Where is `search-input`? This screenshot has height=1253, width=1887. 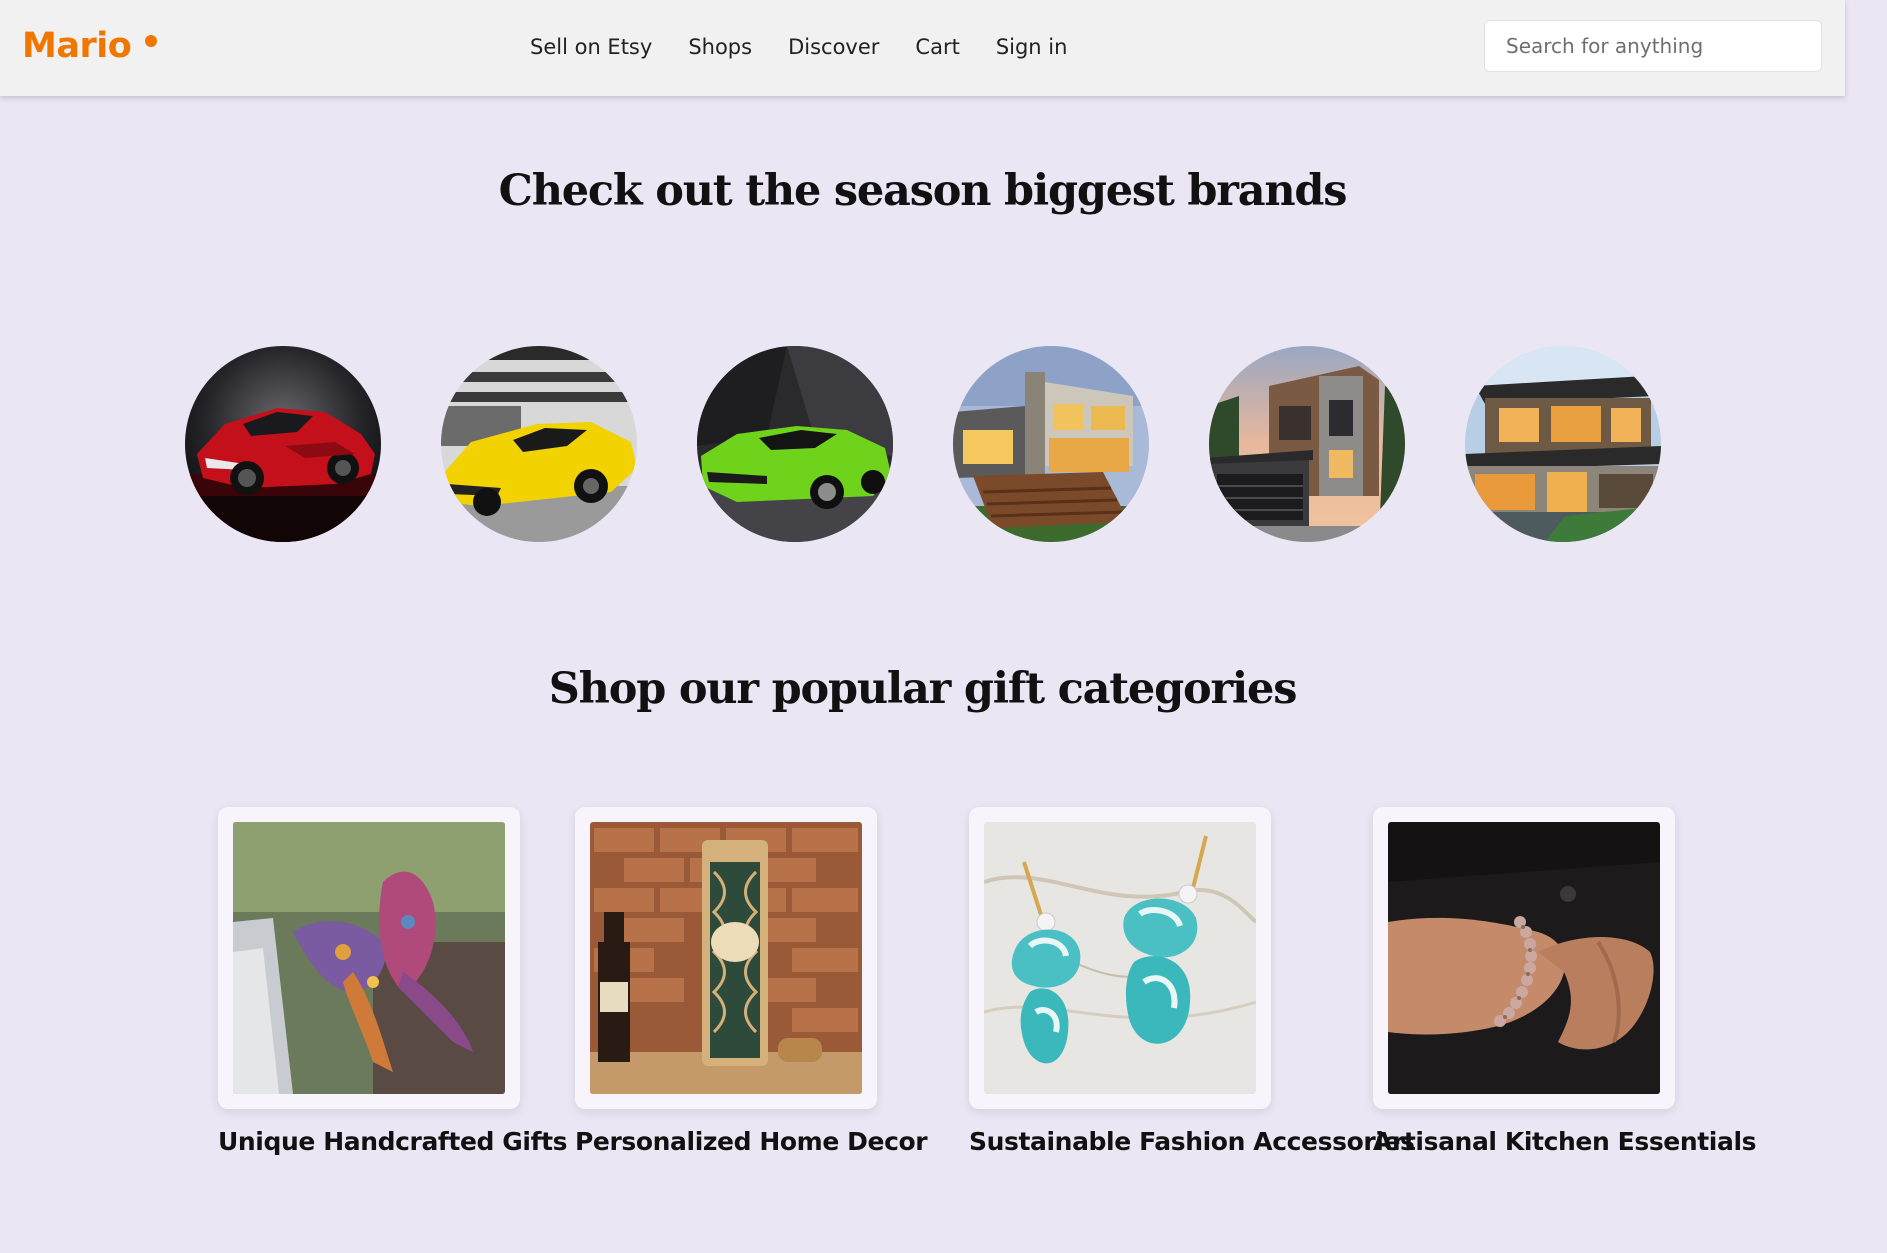
search-input is located at coordinates (1653, 46).